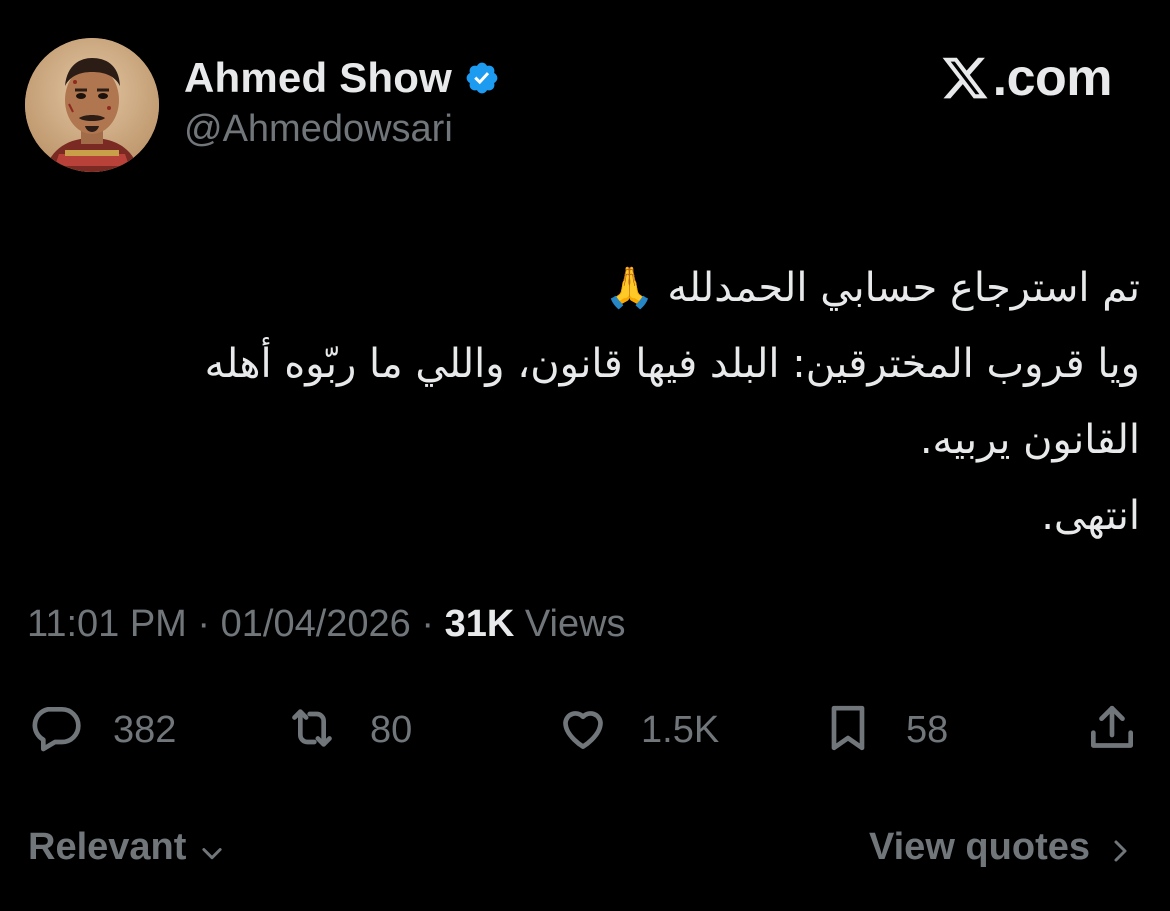 This screenshot has width=1170, height=911. What do you see at coordinates (927, 729) in the screenshot?
I see `bookmark-count: 58` at bounding box center [927, 729].